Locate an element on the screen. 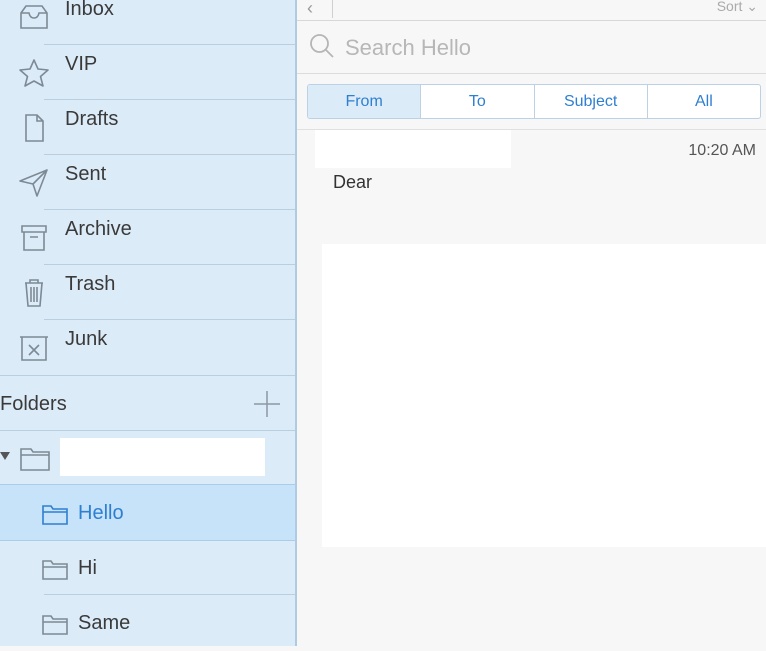 The image size is (766, 651). divider is located at coordinates (332, 9).